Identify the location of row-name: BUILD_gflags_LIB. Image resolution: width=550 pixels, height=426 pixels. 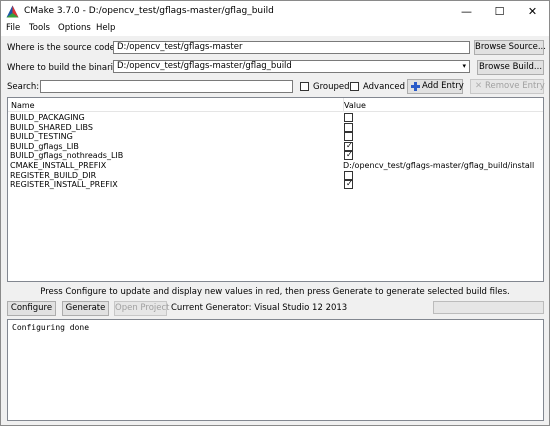
(44, 146).